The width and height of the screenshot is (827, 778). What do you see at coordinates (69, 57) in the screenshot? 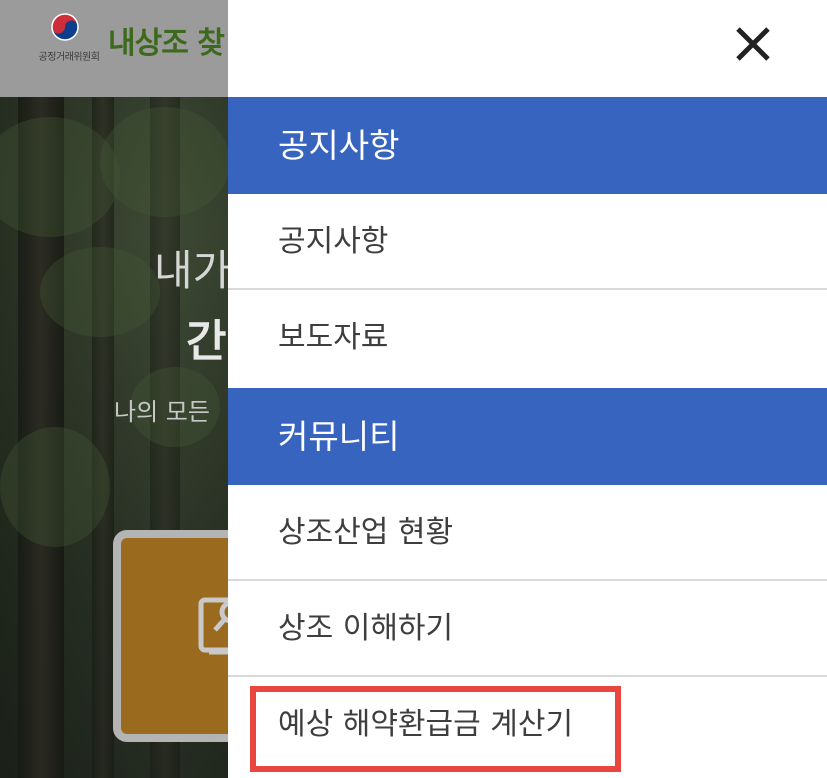
I see `org-name: 공정거래위원회` at bounding box center [69, 57].